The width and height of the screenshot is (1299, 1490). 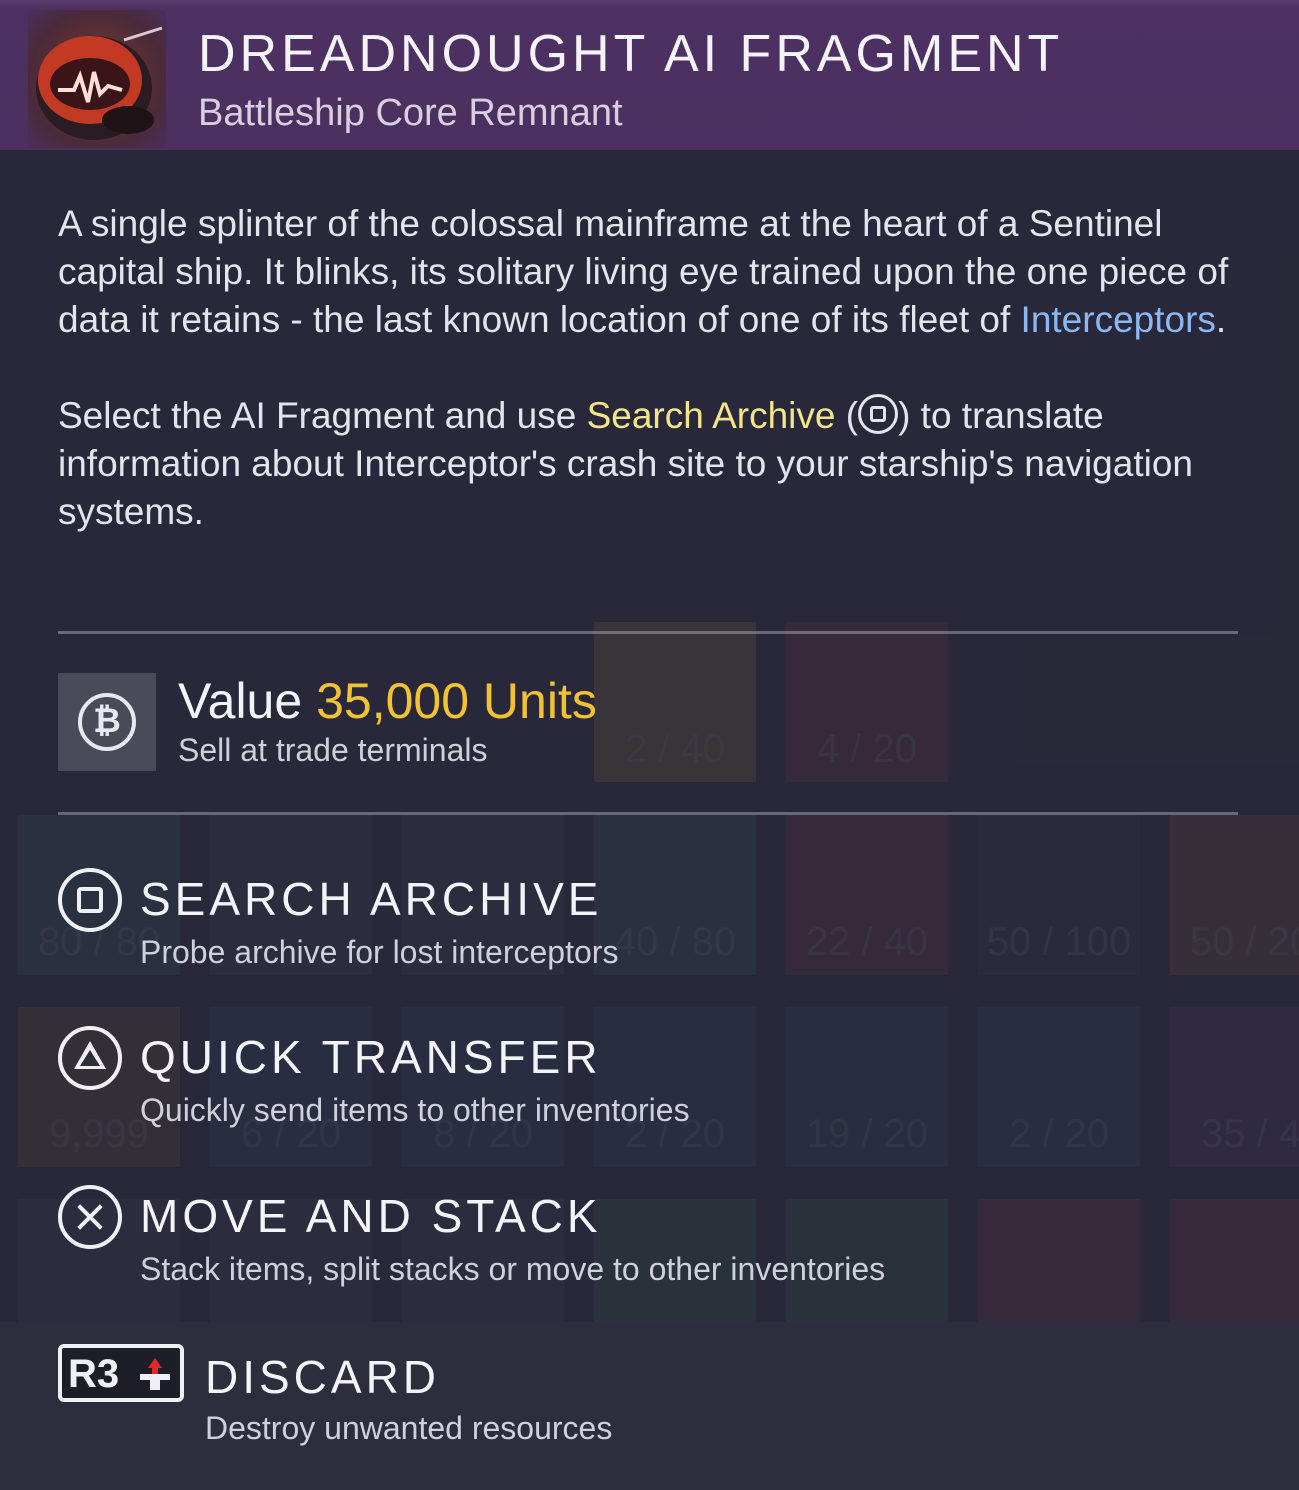 I want to click on action-name: QUICK TRANSFER, so click(x=371, y=1057).